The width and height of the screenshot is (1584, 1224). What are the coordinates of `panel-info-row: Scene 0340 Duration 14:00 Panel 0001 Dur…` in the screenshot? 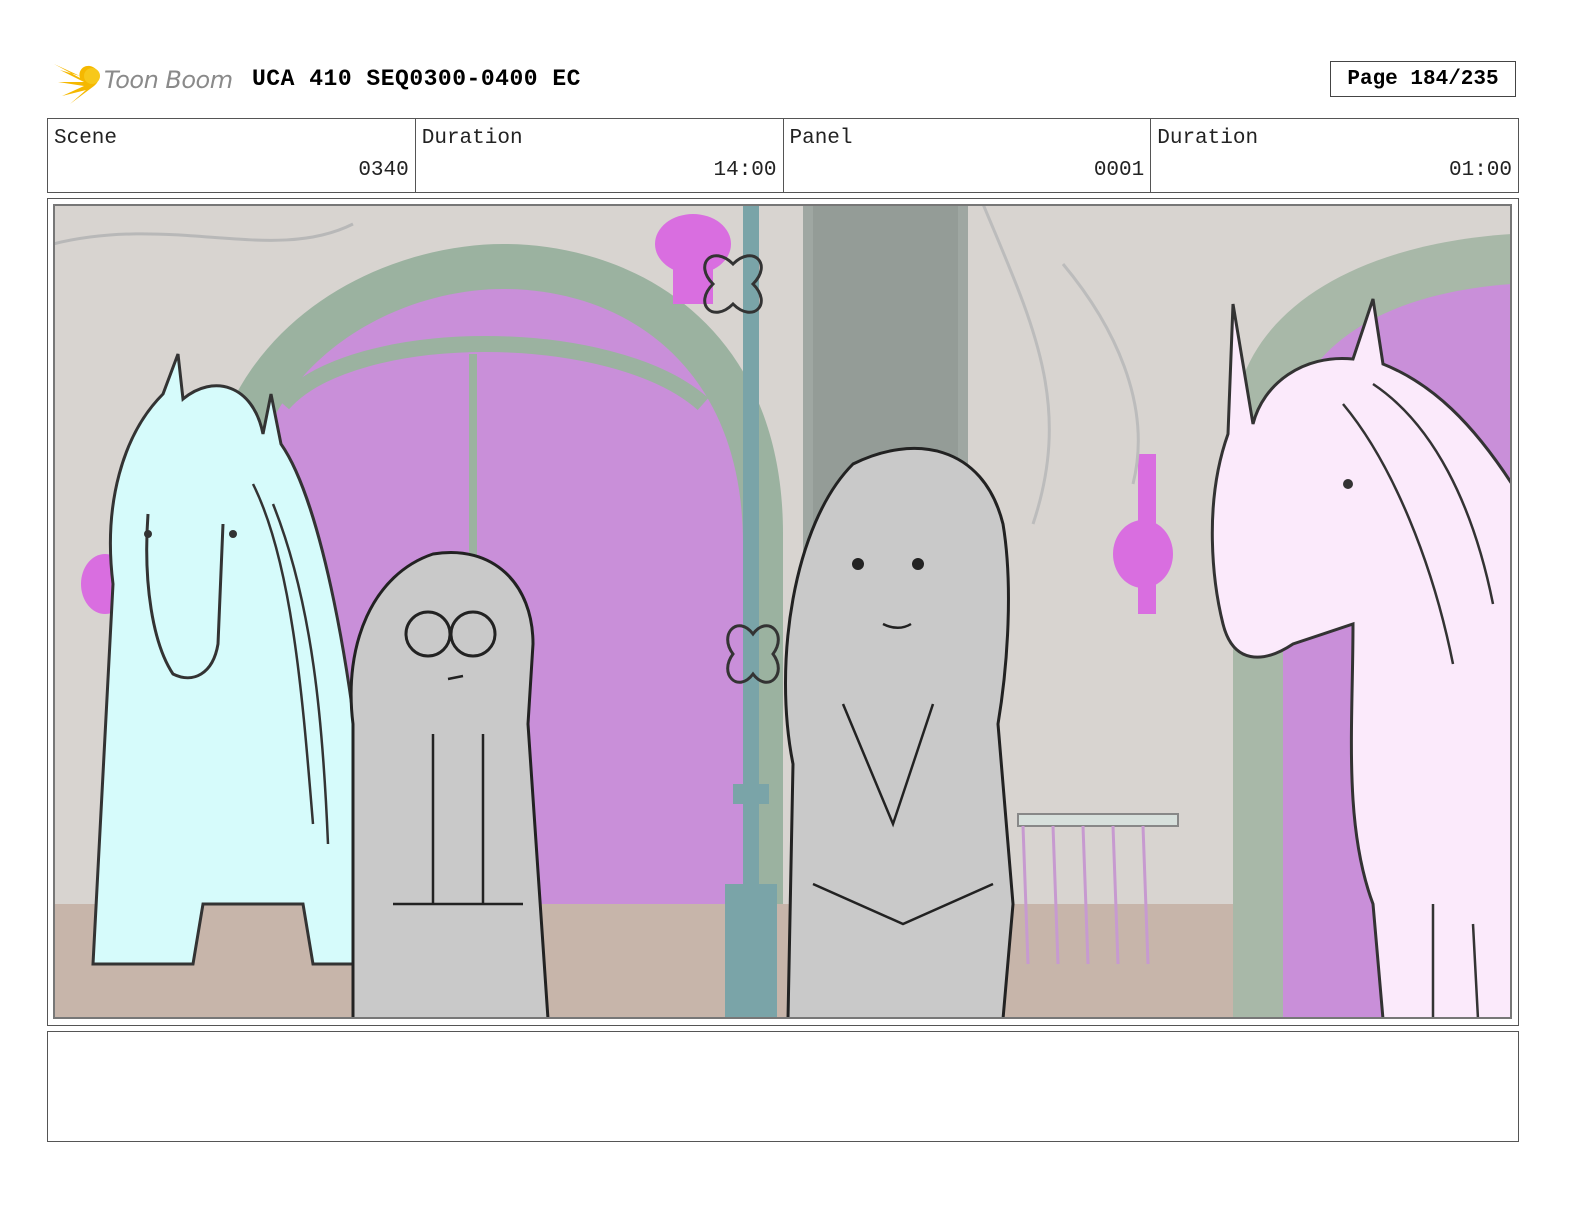 It's located at (783, 155).